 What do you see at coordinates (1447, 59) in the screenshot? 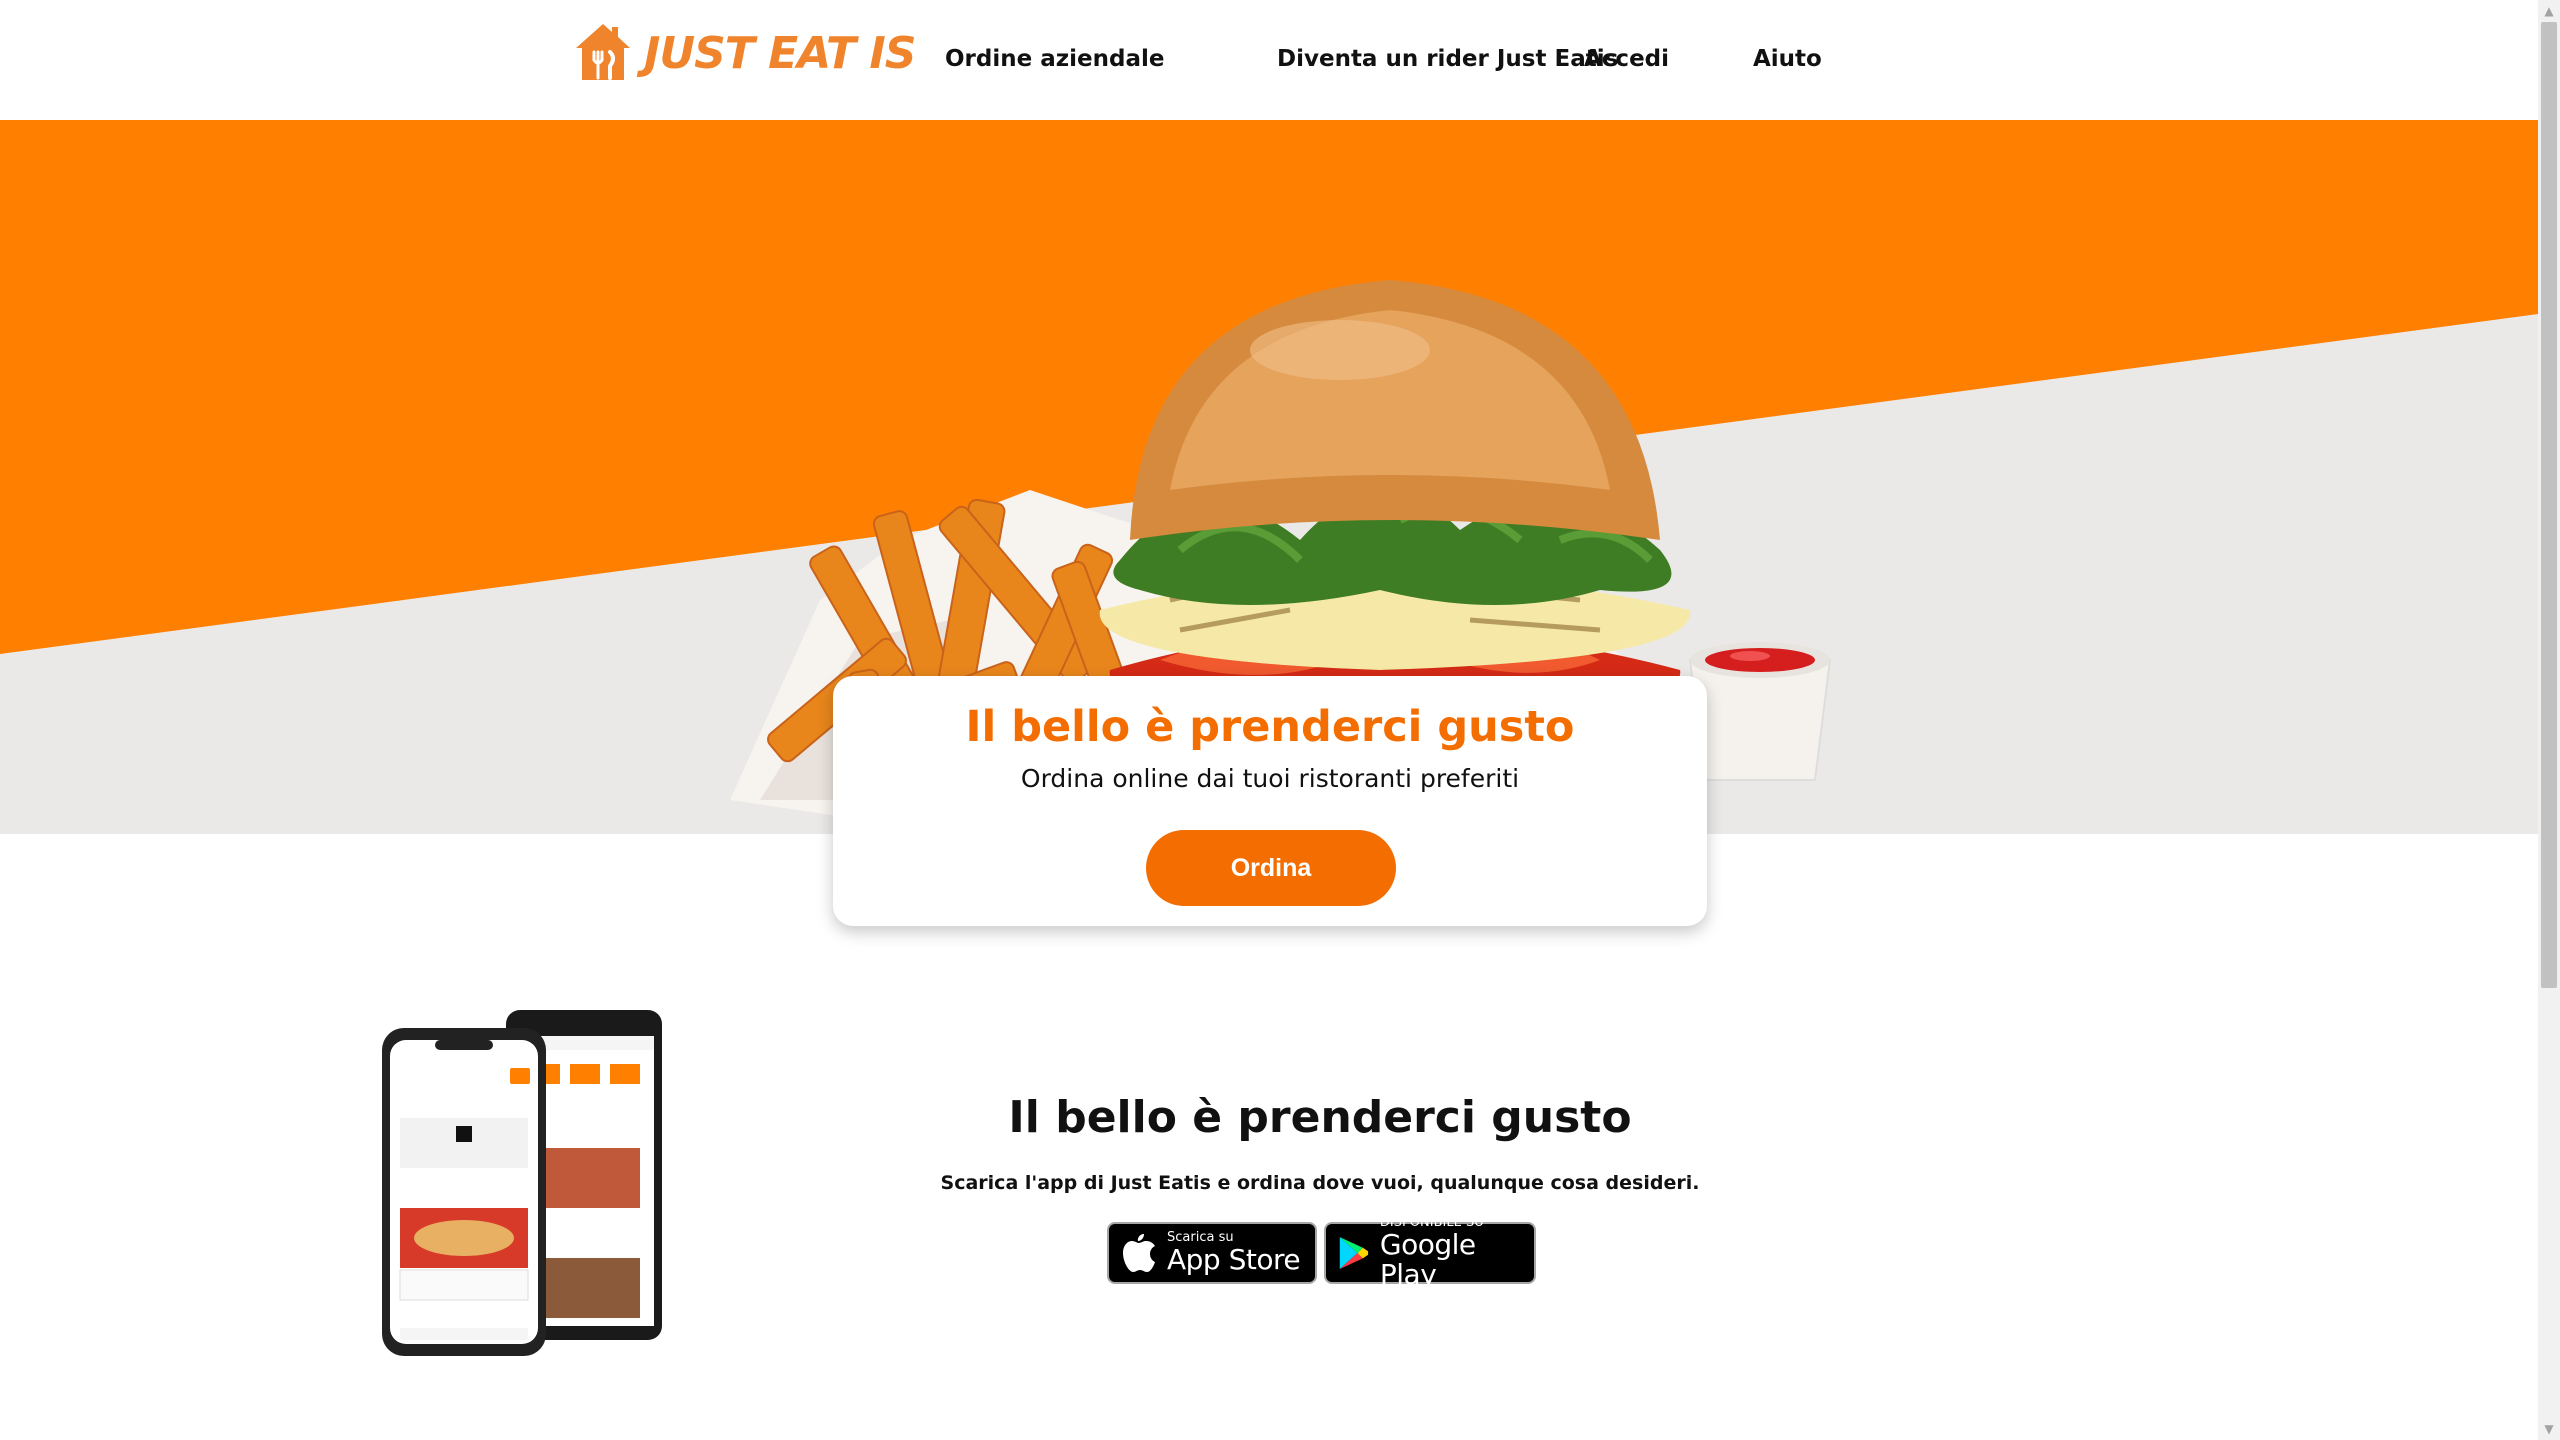
I see `nav-diventa-rider: Diventa un rider Just Eatis` at bounding box center [1447, 59].